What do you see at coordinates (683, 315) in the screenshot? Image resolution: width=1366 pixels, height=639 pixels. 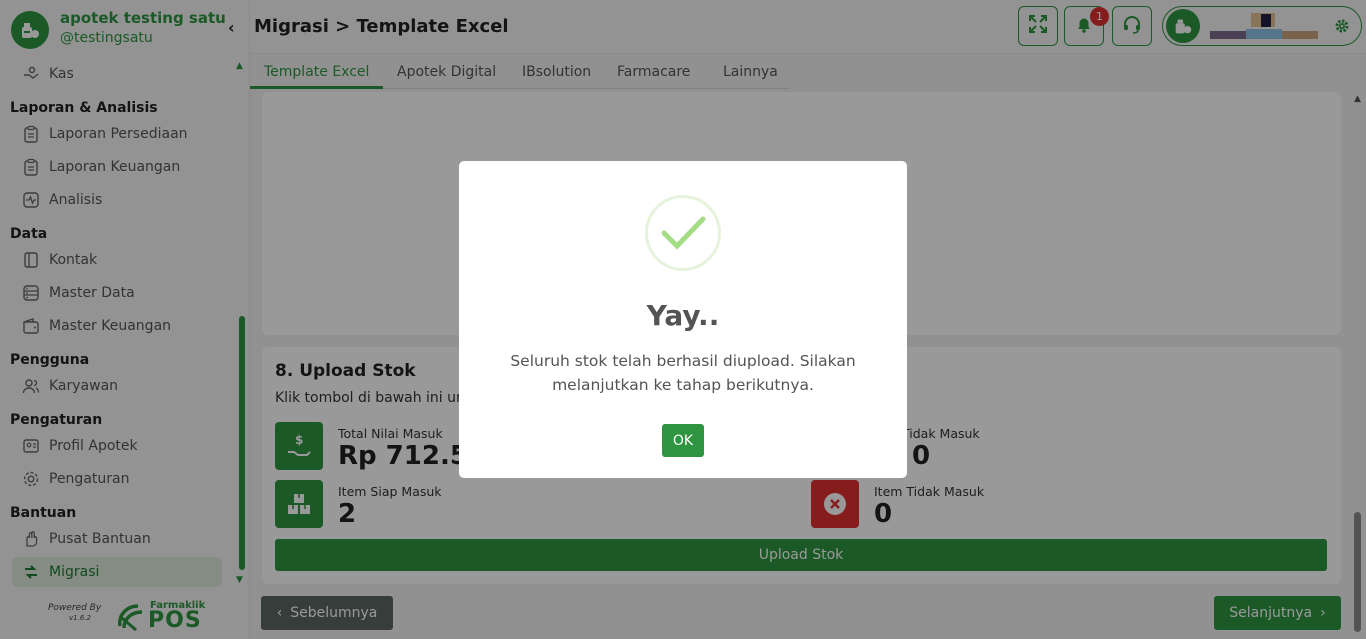 I see `dialog-title: Yay..` at bounding box center [683, 315].